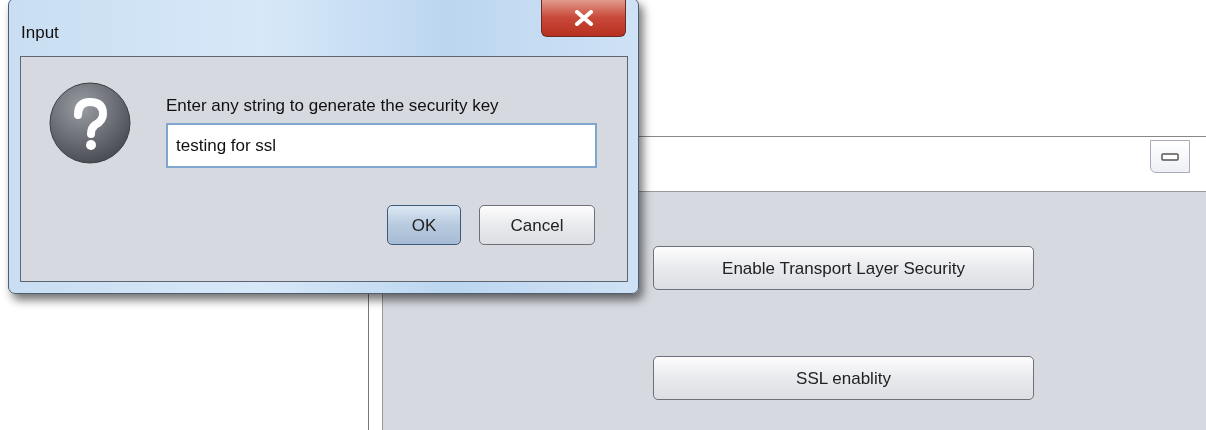 This screenshot has height=430, width=1206. Describe the element at coordinates (537, 225) in the screenshot. I see `dialog-button: Cancel` at that location.